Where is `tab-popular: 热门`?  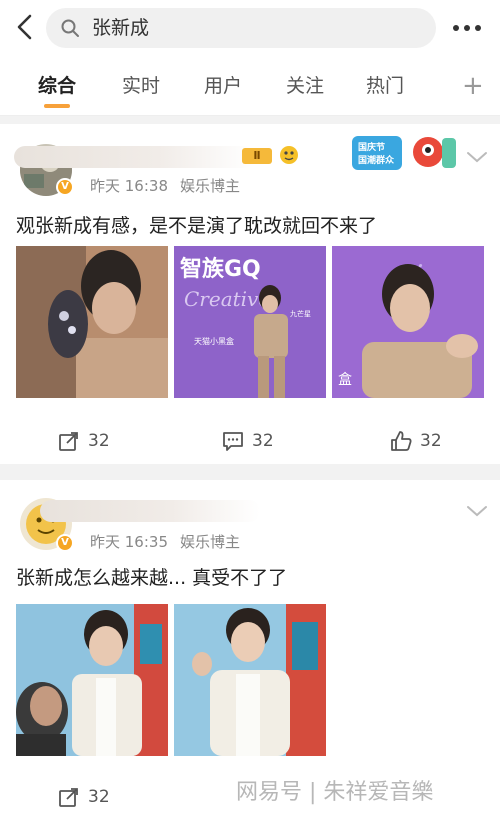
tab-popular: 热门 is located at coordinates (385, 86).